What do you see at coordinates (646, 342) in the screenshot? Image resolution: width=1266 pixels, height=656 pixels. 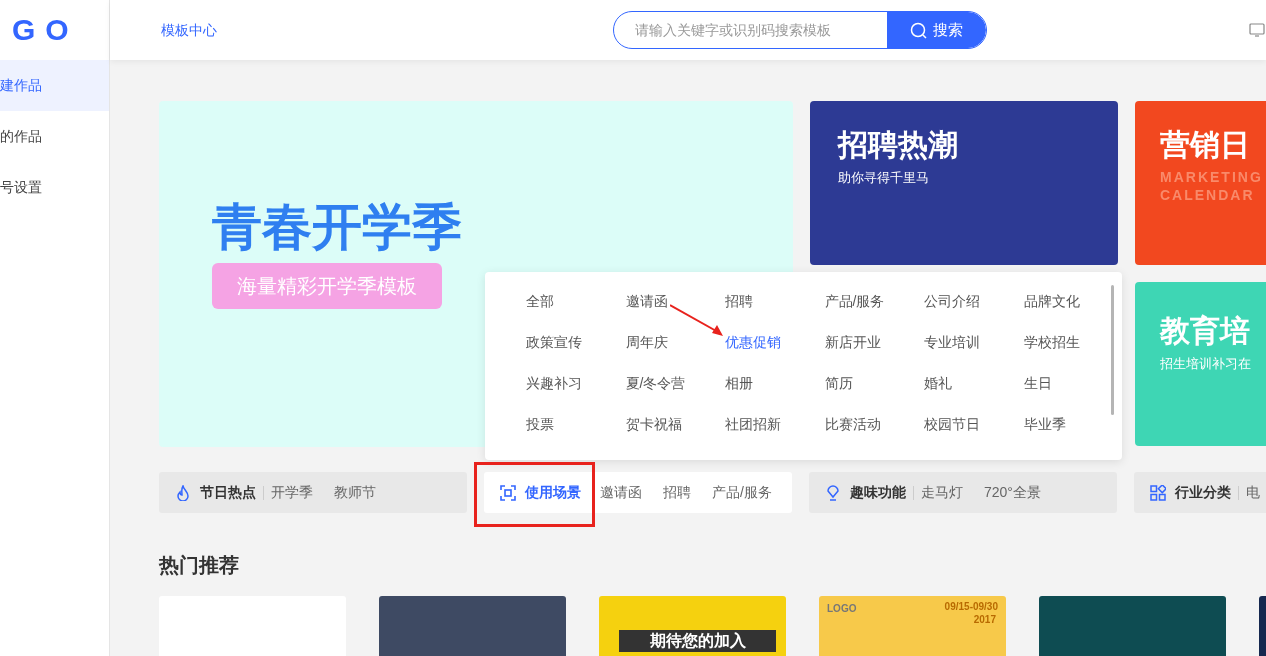 I see `dropdown-item: 周年庆` at bounding box center [646, 342].